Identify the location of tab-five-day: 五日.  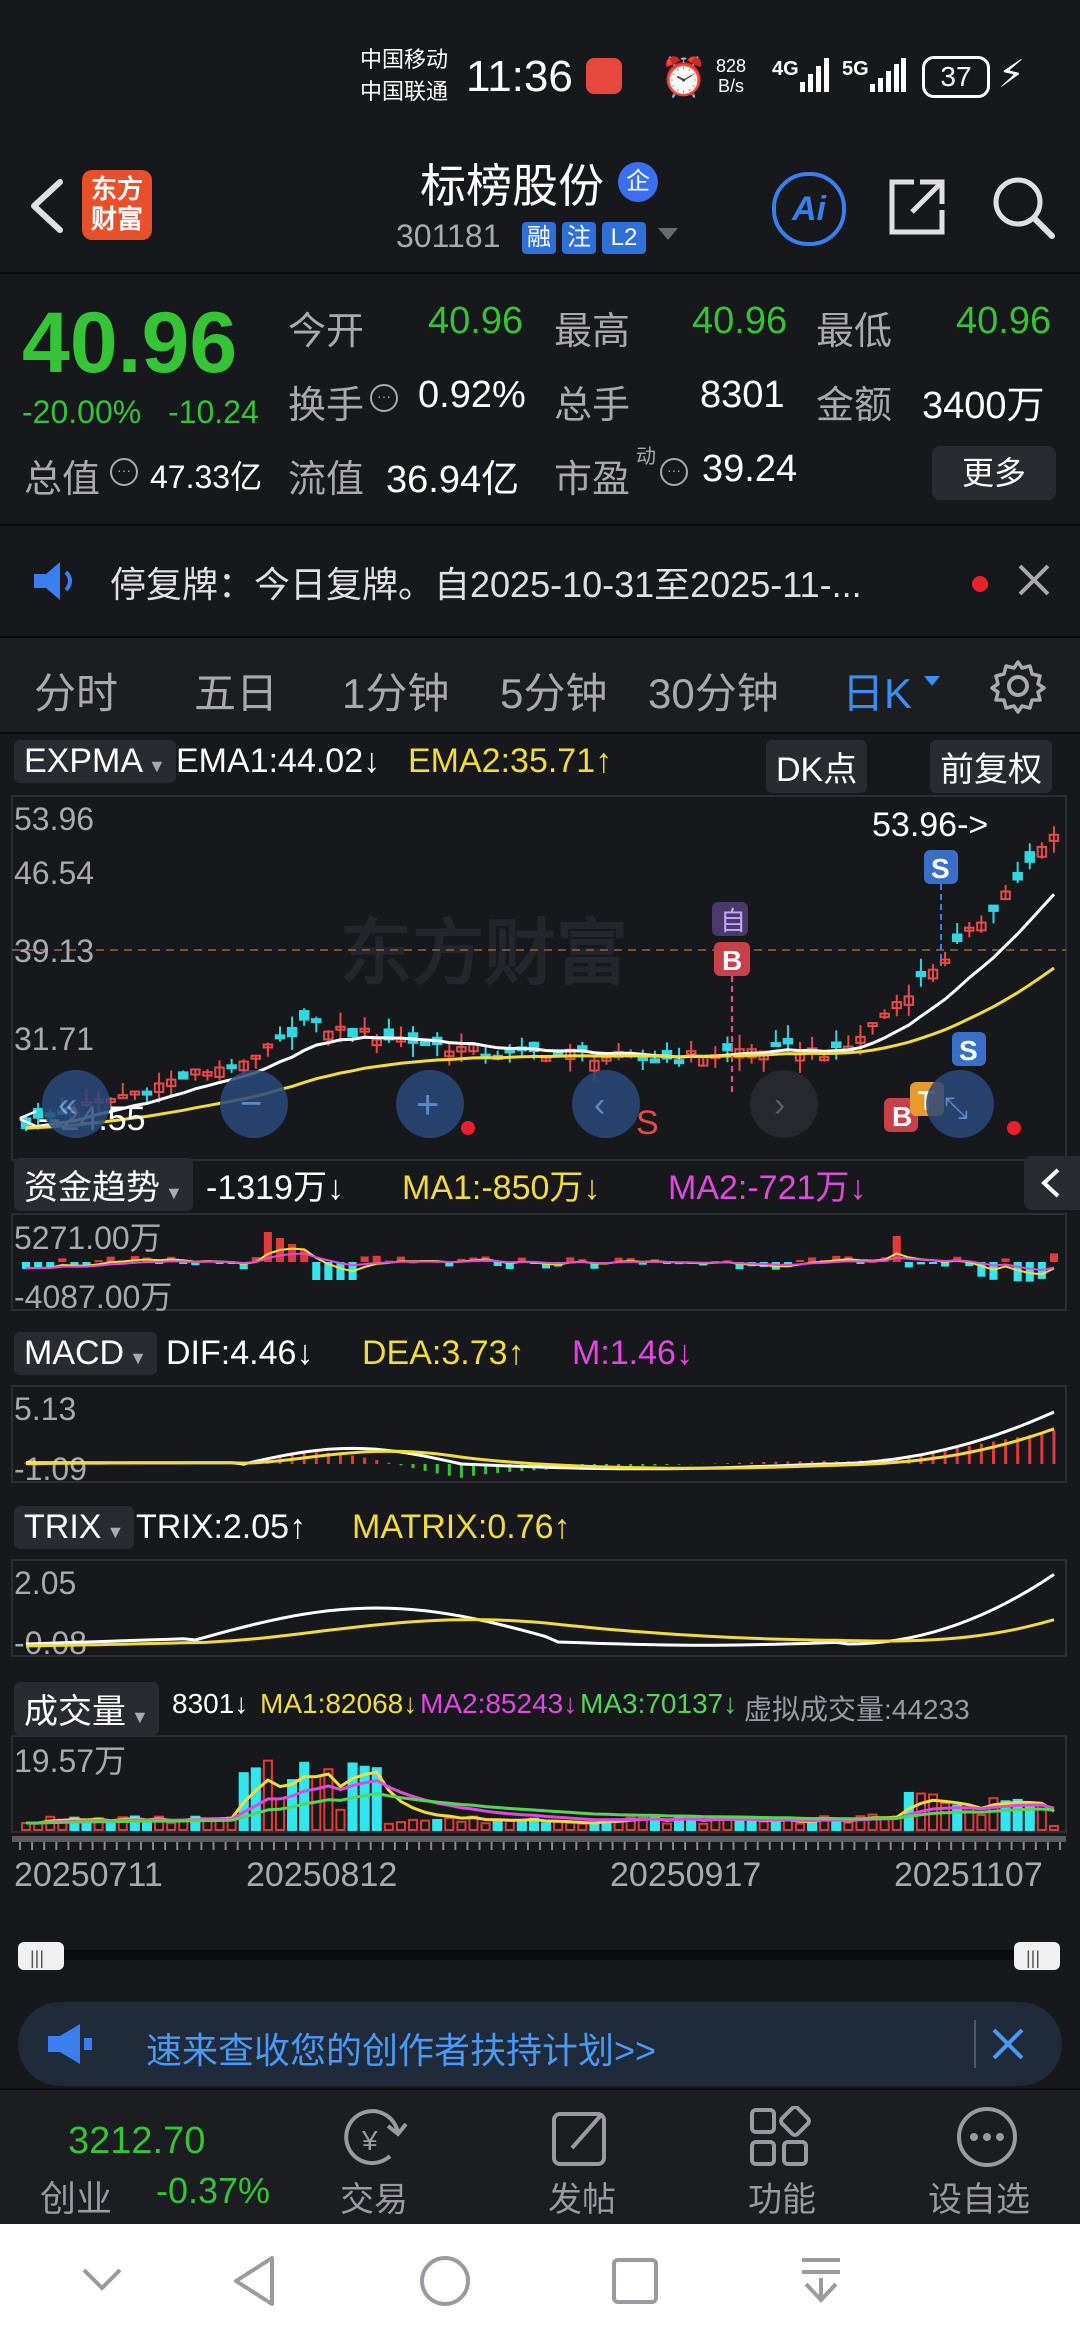
(236, 690).